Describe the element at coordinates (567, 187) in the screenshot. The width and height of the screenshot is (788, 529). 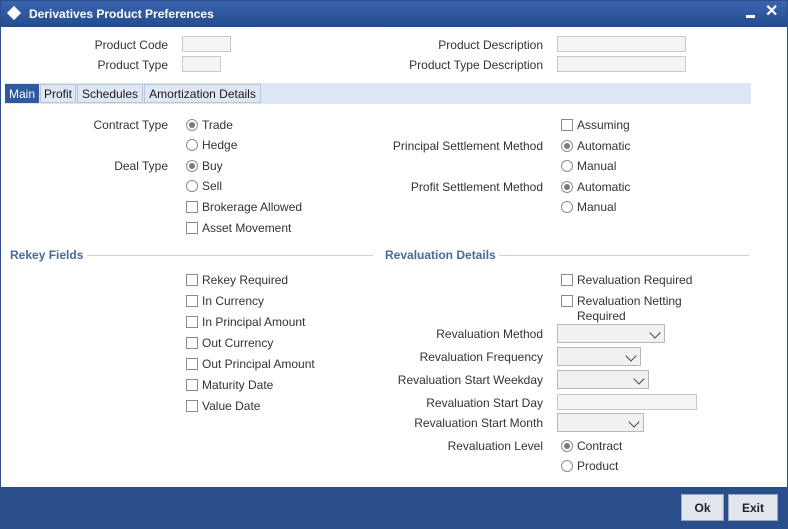
I see `profit-settlement-automatic-radio` at that location.